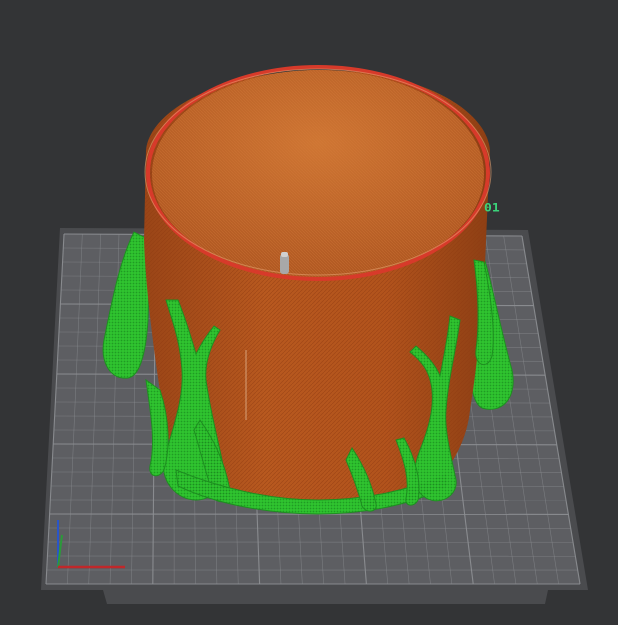  I want to click on seam-marker-cap, so click(284, 254).